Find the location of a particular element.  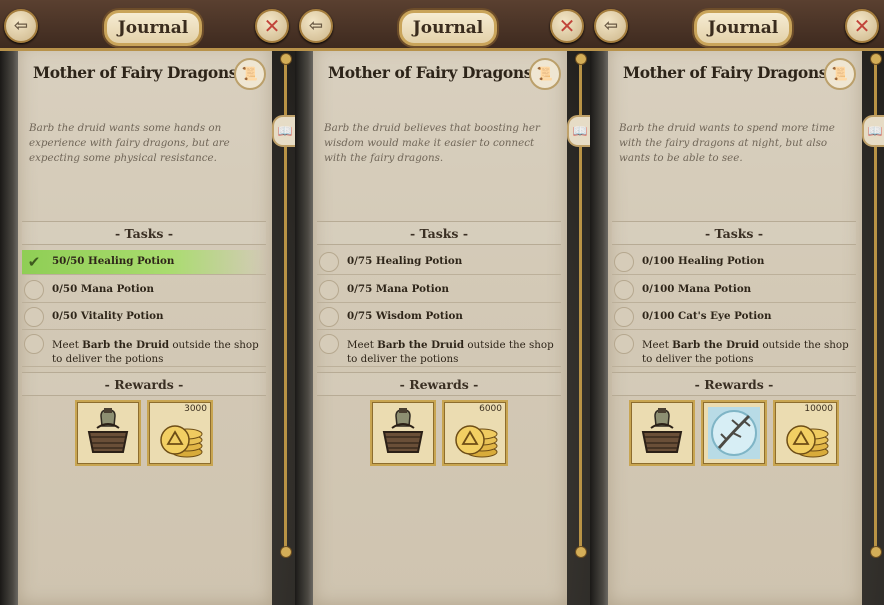

task-text: 0/75 Wisdom Potion is located at coordinates (405, 316).